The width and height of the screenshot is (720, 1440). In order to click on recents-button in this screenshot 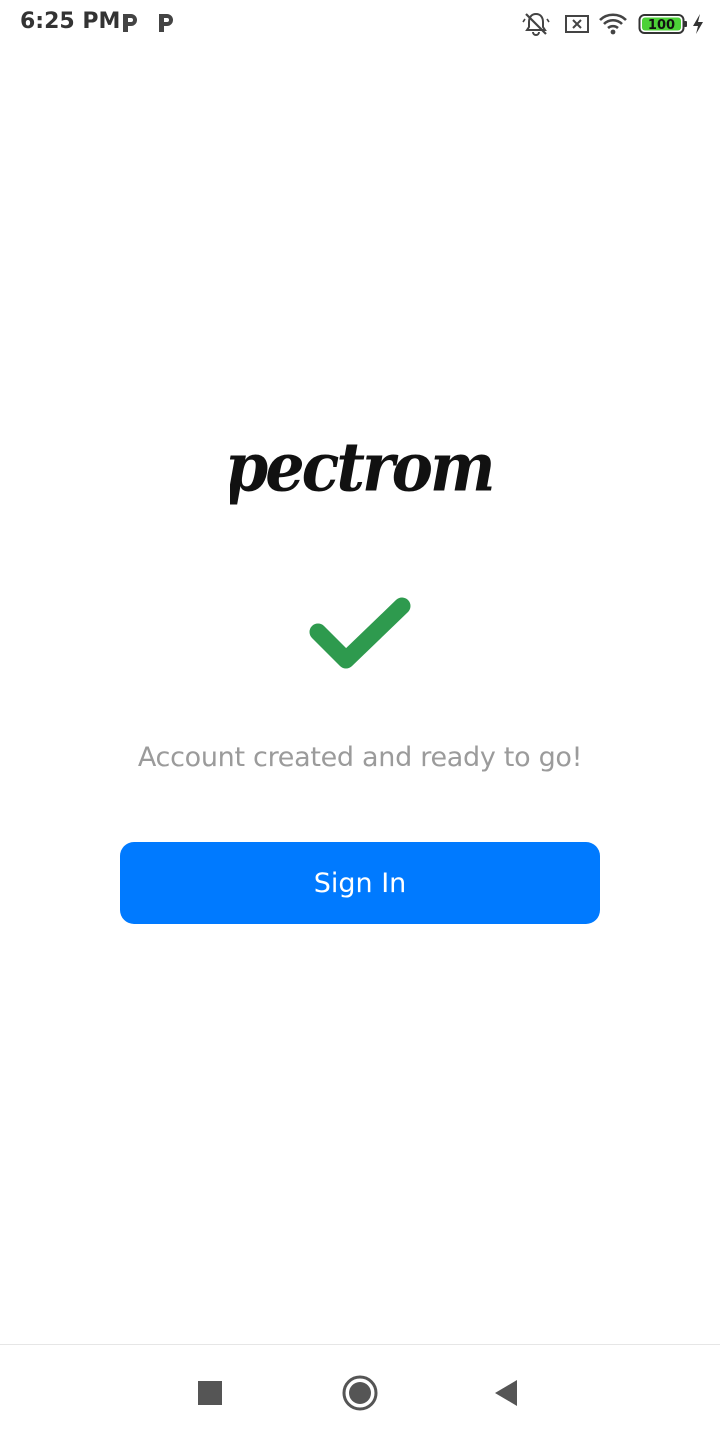, I will do `click(210, 1392)`.